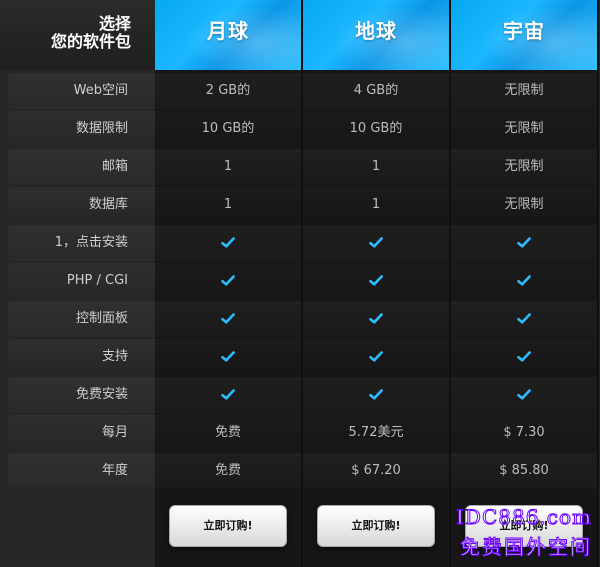  What do you see at coordinates (376, 31) in the screenshot?
I see `plan-name: 地球` at bounding box center [376, 31].